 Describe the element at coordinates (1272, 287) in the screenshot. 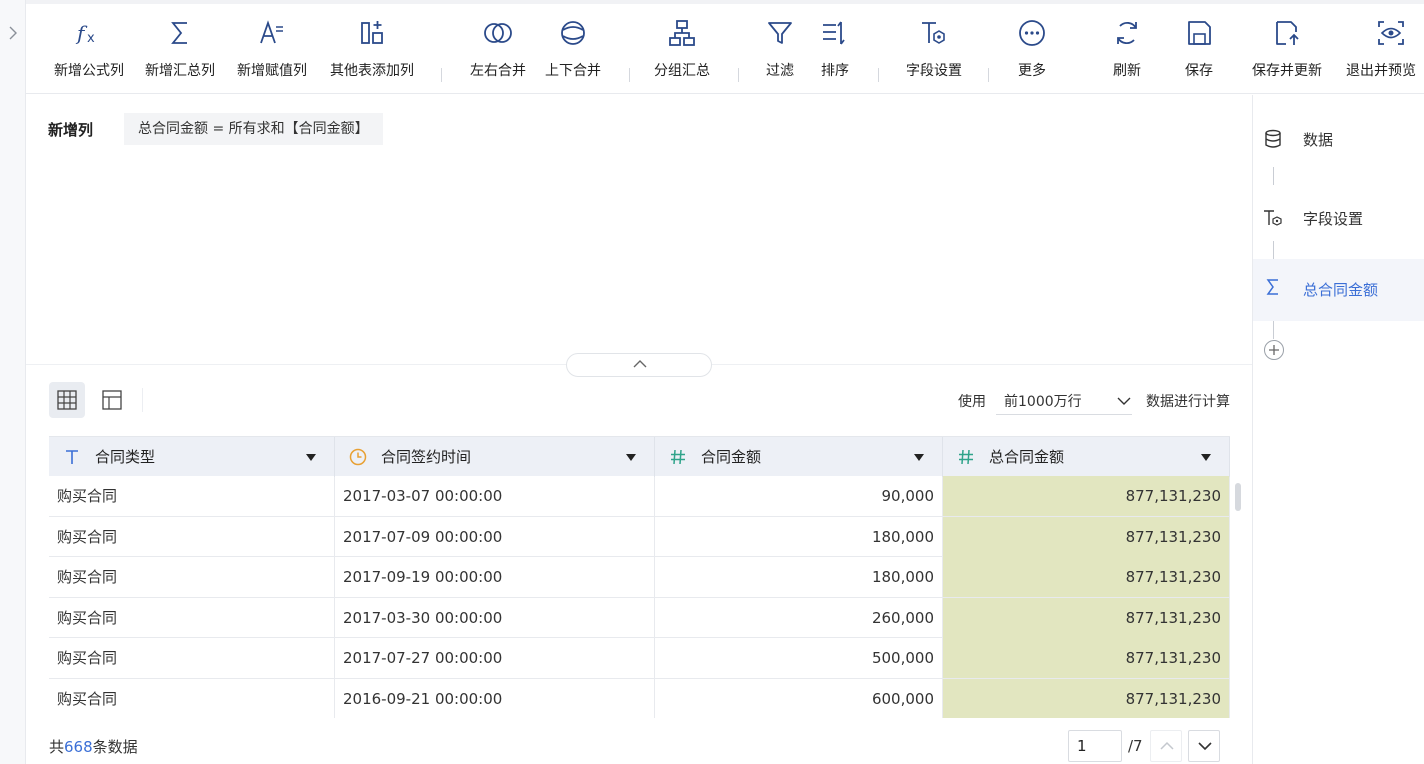

I see `sigma-icon` at that location.